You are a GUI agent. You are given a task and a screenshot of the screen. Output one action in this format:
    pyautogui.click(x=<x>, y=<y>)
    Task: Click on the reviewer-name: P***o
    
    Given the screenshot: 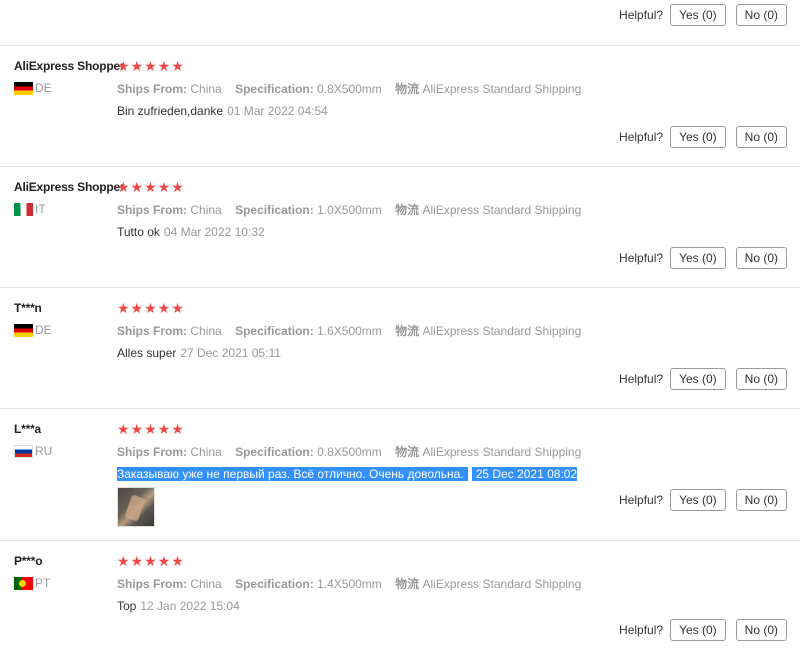 What is the action you would take?
    pyautogui.click(x=28, y=561)
    